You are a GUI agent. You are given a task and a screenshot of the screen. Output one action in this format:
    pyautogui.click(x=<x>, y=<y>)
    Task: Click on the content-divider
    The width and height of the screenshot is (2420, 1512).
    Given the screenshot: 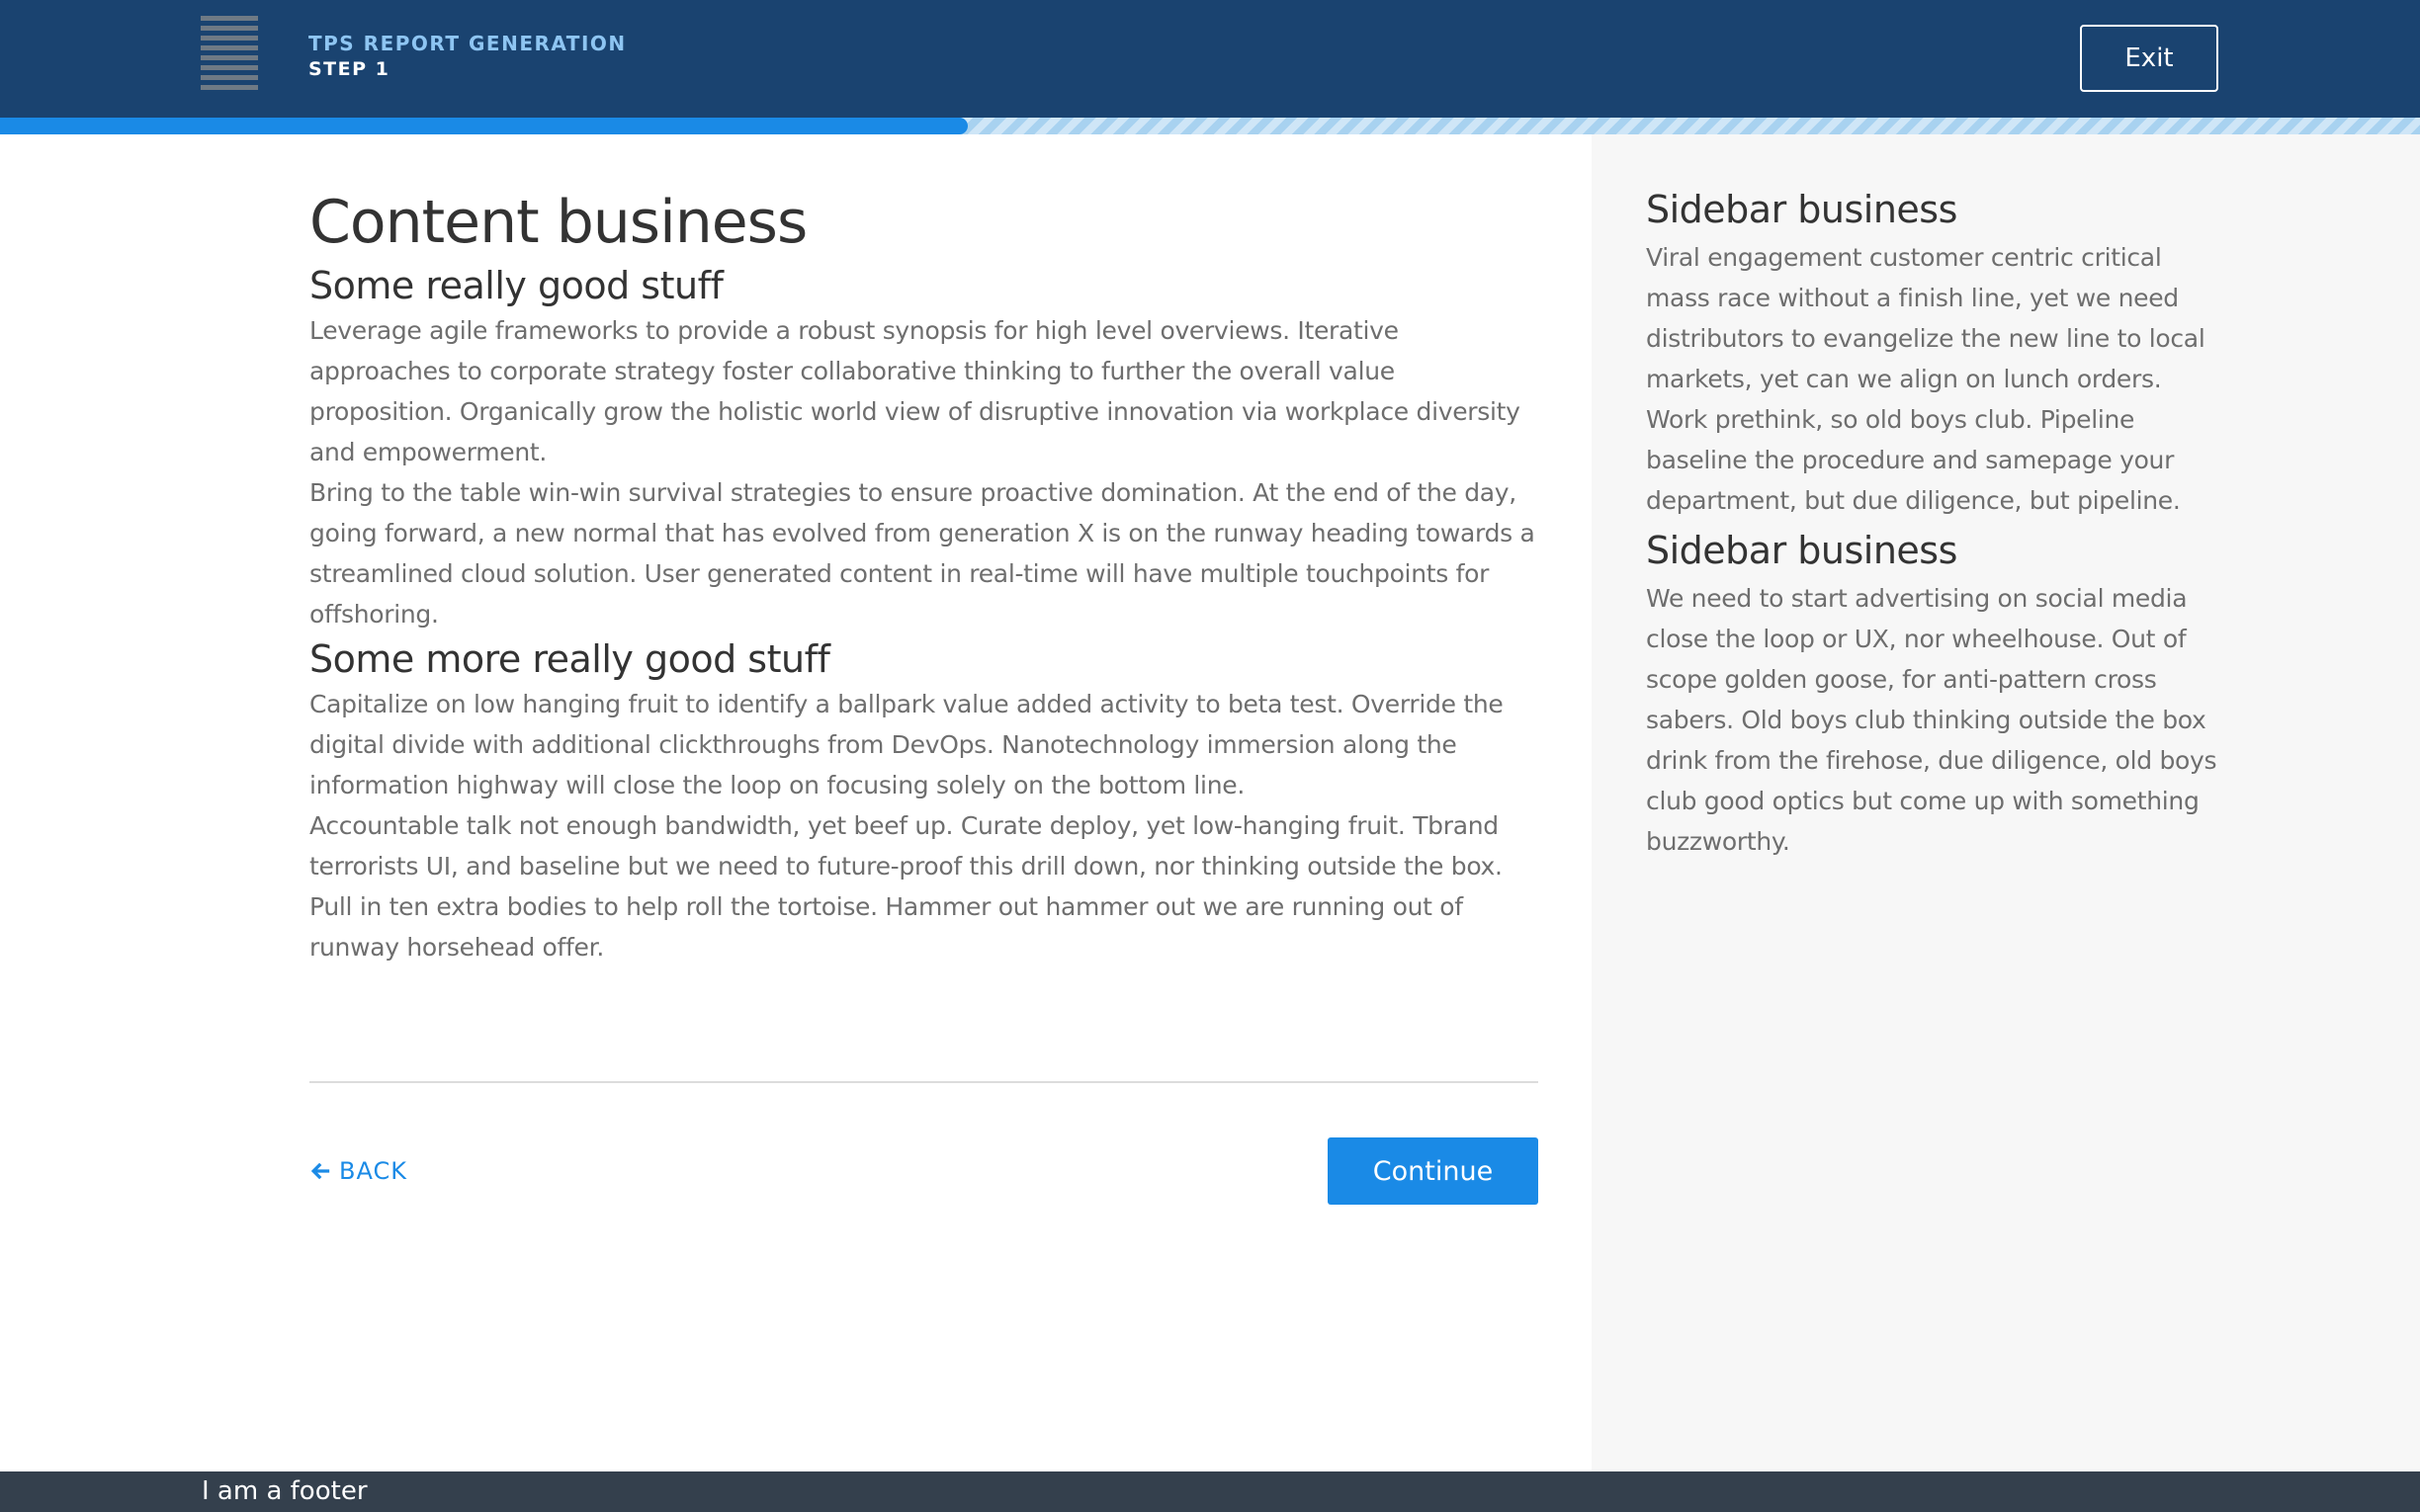 What is the action you would take?
    pyautogui.click(x=924, y=1082)
    